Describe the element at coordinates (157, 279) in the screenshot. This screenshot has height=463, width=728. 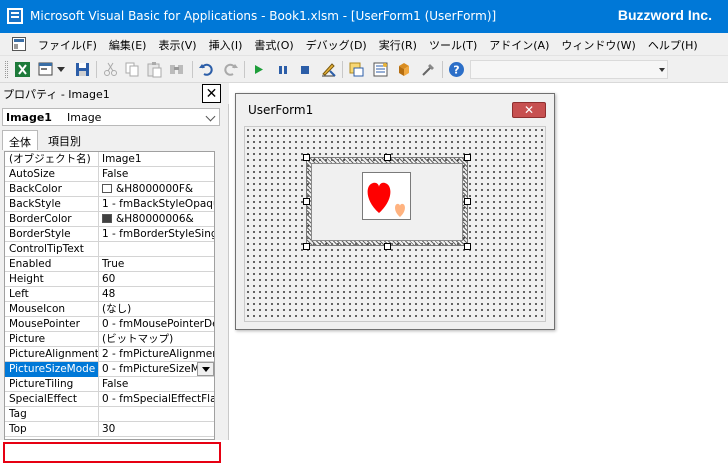
I see `property-value: 60` at that location.